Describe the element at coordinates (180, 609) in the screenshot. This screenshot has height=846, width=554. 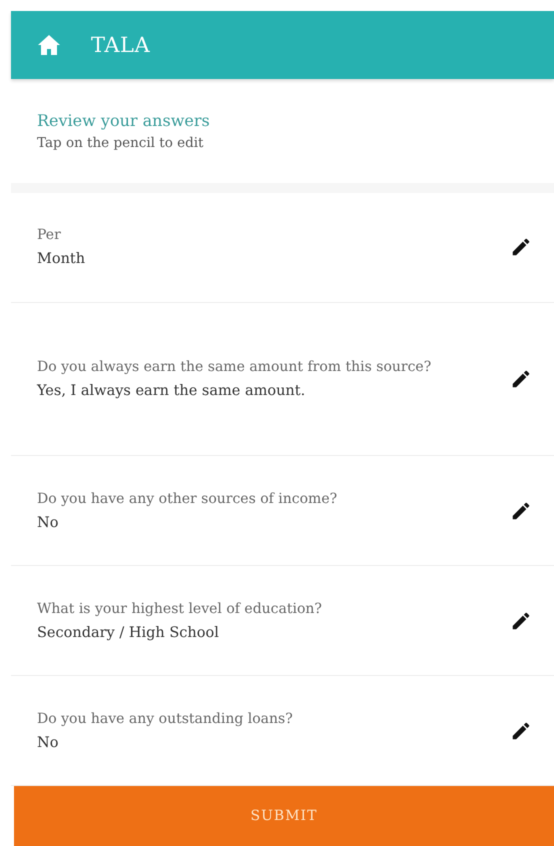
I see `question-text: What is your highest level of education?` at that location.